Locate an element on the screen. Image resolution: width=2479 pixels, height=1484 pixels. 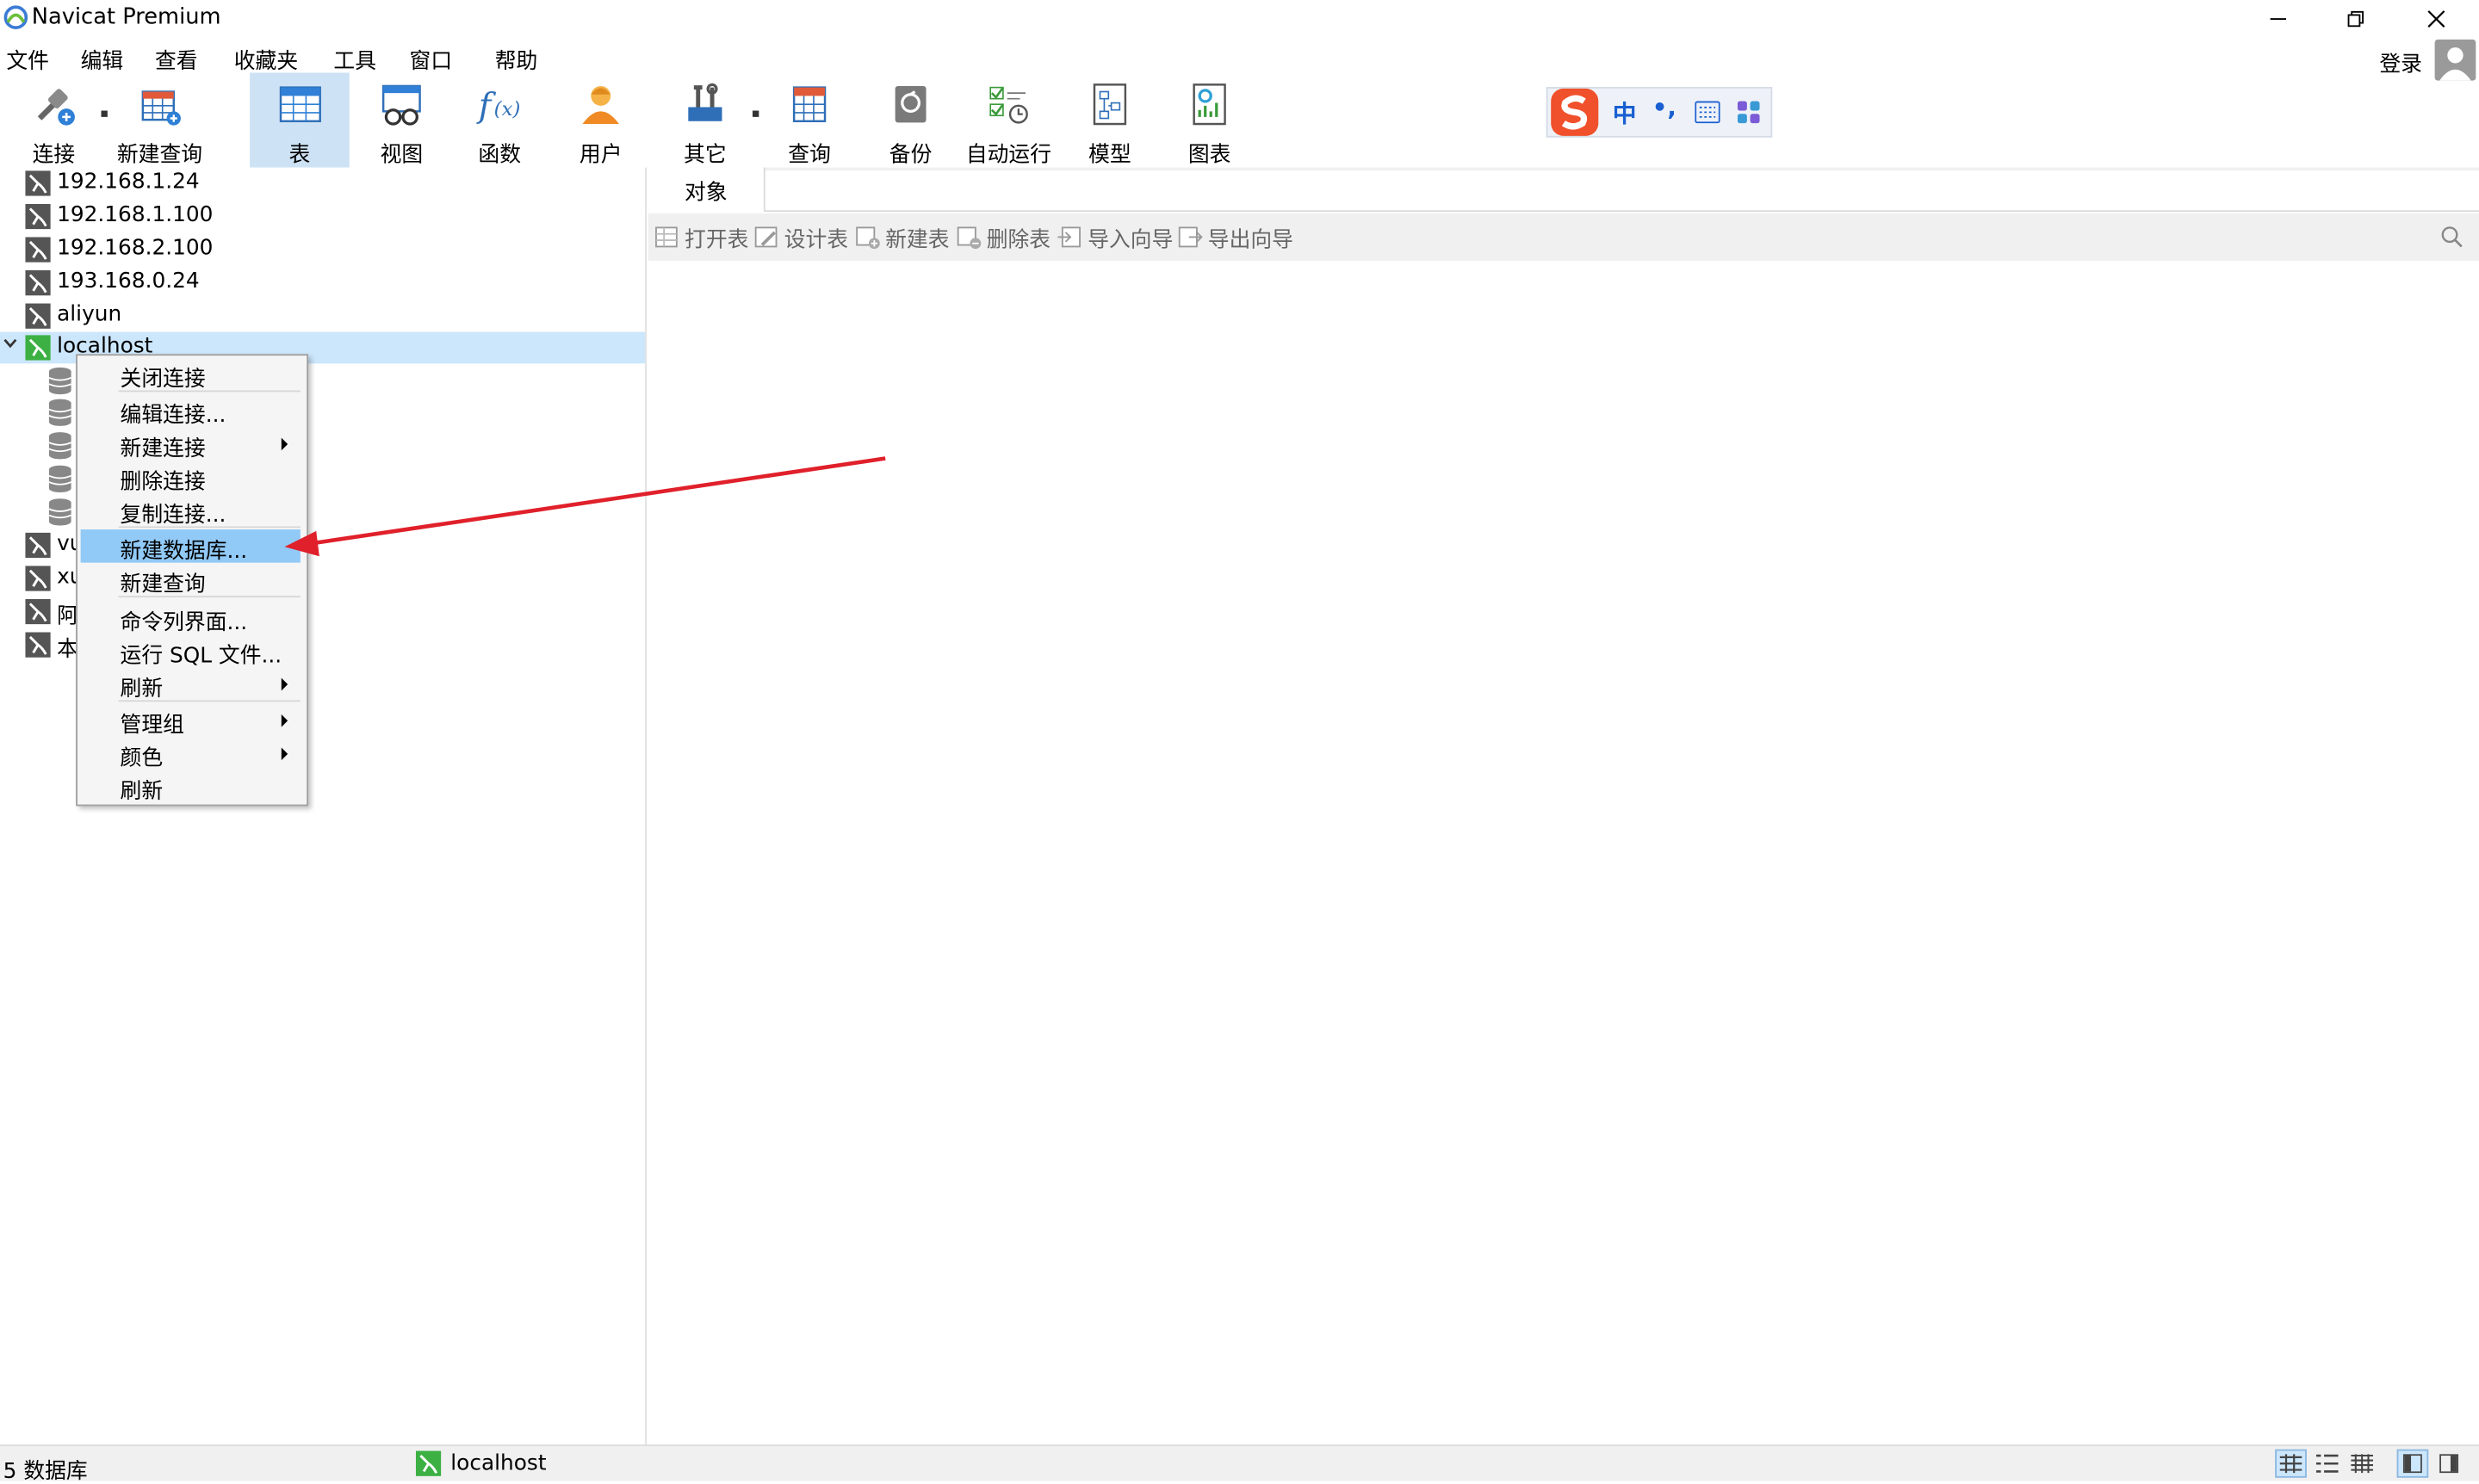
toolbar-connect-button: 连接 is located at coordinates (54, 120).